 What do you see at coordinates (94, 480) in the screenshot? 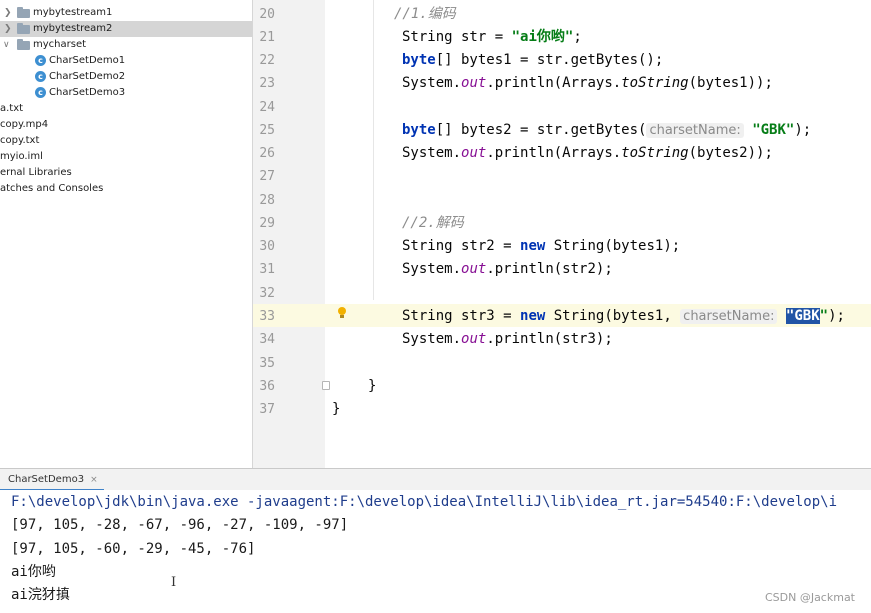
I see `close-icon: ×` at bounding box center [94, 480].